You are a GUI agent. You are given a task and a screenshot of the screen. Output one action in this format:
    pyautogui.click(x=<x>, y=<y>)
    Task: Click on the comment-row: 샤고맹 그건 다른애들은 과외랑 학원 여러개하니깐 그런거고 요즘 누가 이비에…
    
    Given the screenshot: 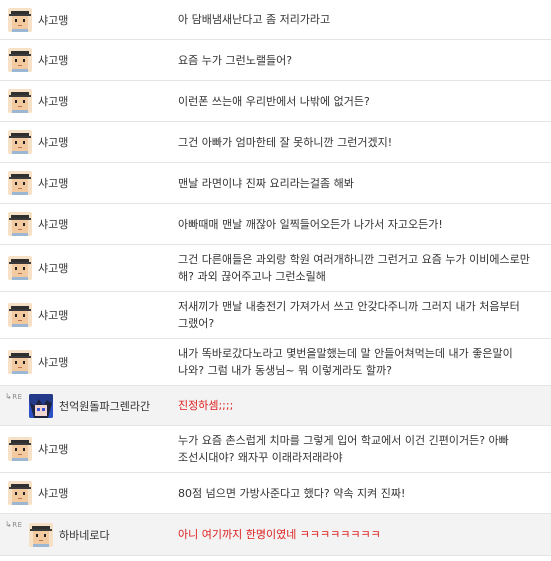 What is the action you would take?
    pyautogui.click(x=275, y=268)
    